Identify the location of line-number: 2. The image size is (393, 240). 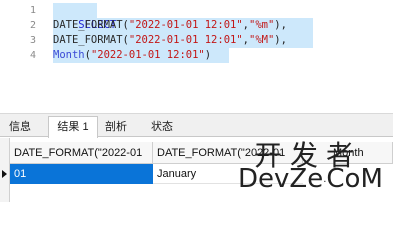
(32, 25).